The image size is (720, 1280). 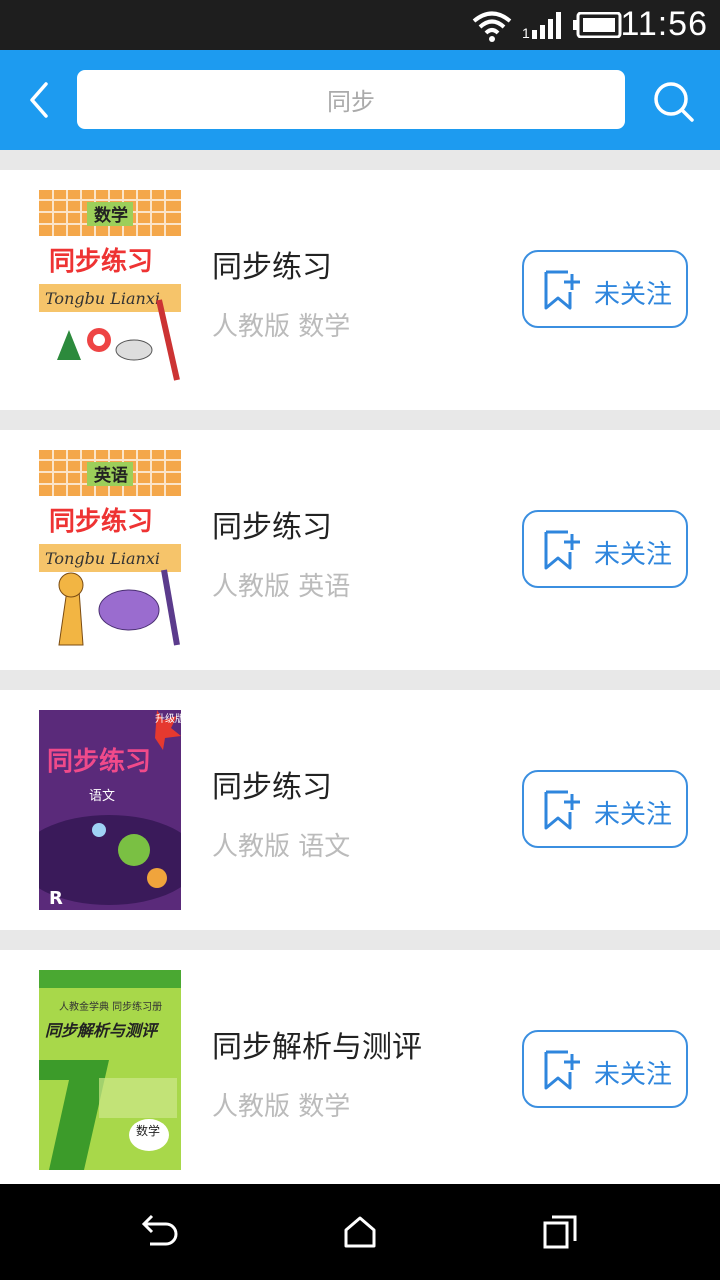 I want to click on recent-apps-icon, so click(x=560, y=1232).